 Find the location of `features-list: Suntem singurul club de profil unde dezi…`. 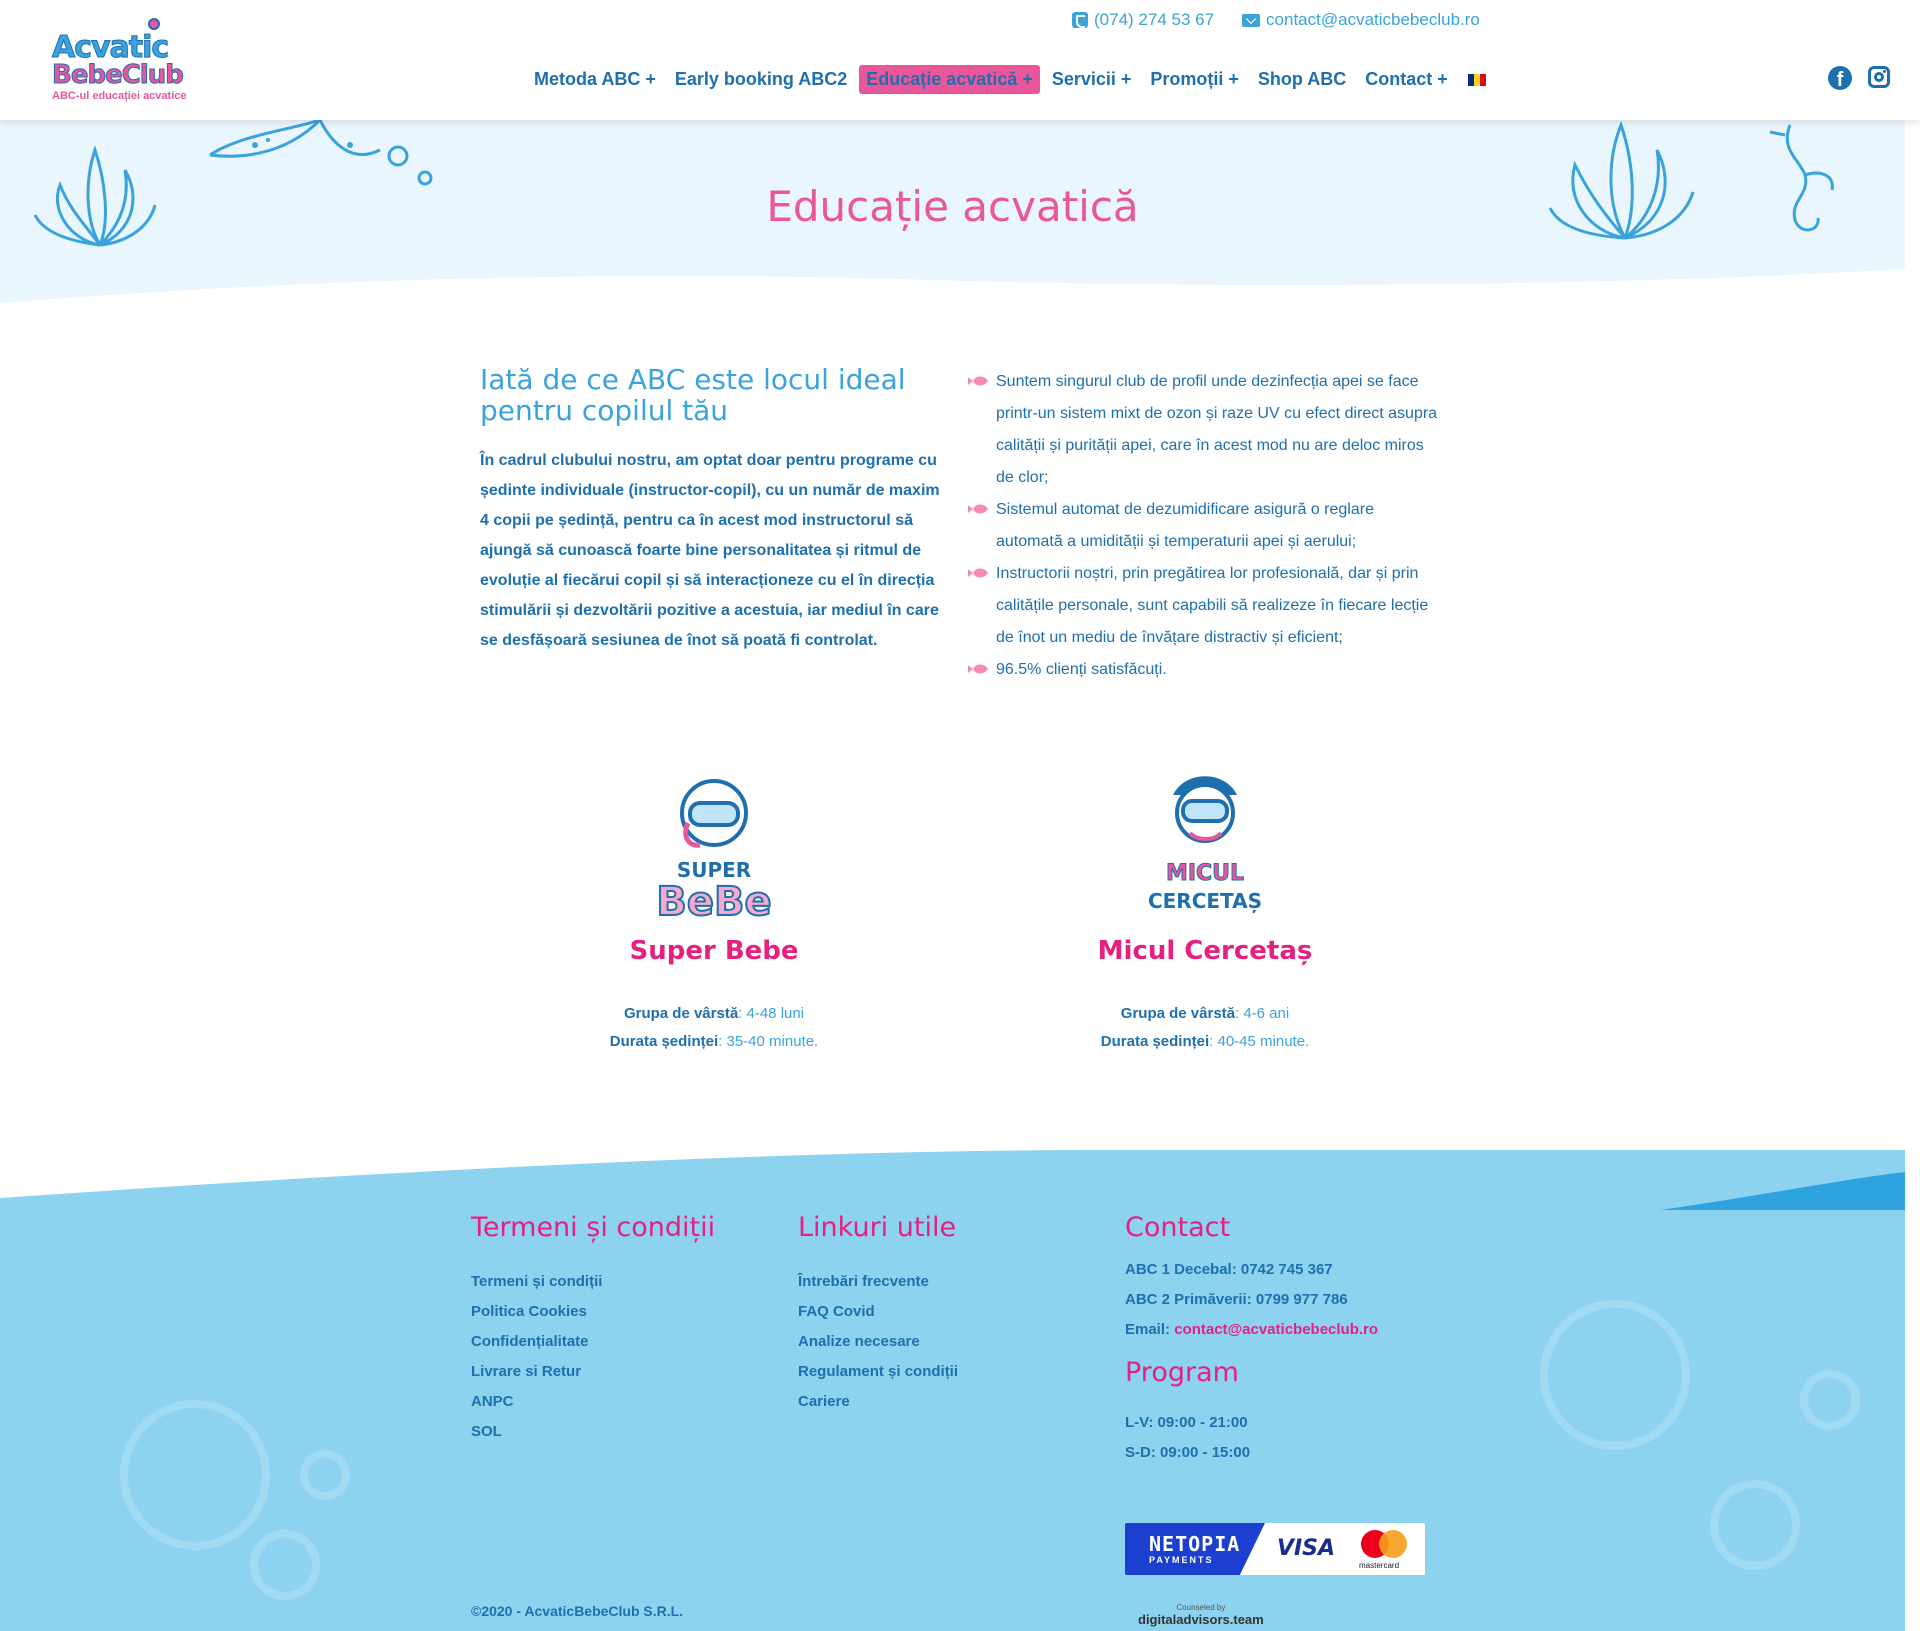

features-list: Suntem singurul club de profil unde dezi… is located at coordinates (1205, 526).